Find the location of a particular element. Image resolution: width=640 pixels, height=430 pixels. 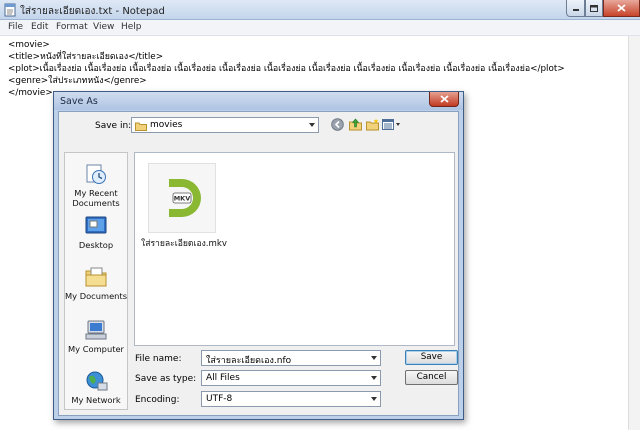

mkv-file-icon: MKV is located at coordinates (185, 198).